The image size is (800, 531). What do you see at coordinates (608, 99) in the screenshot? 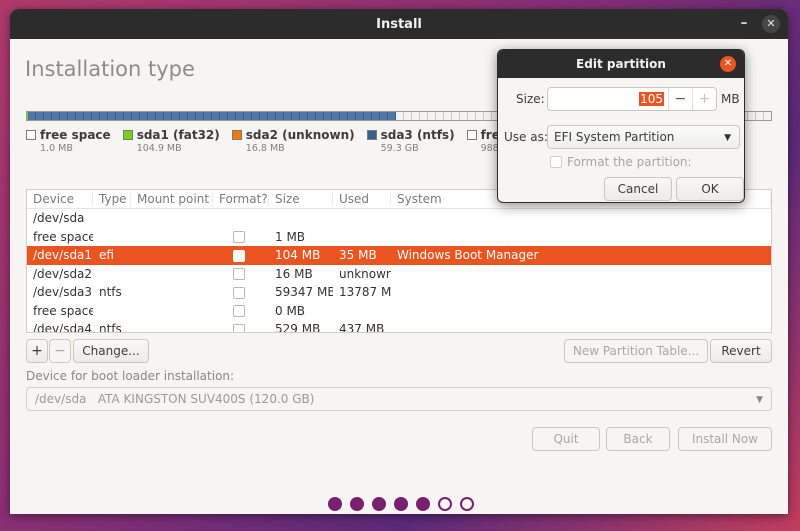
I see `size-input: 105` at bounding box center [608, 99].